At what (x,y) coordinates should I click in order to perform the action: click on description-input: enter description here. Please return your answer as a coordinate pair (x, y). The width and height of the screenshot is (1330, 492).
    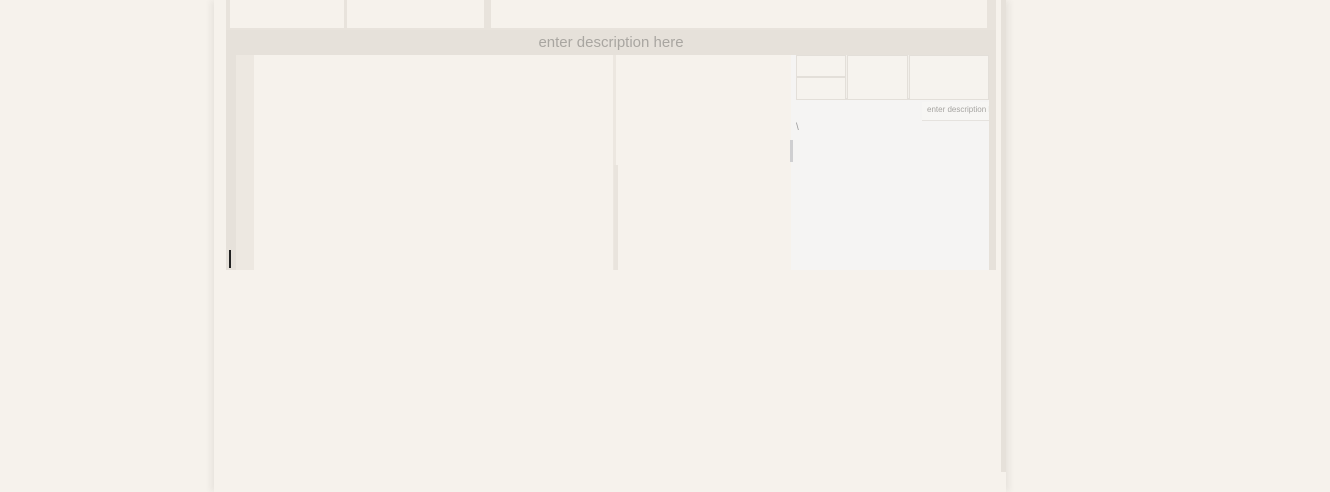
    Looking at the image, I should click on (611, 42).